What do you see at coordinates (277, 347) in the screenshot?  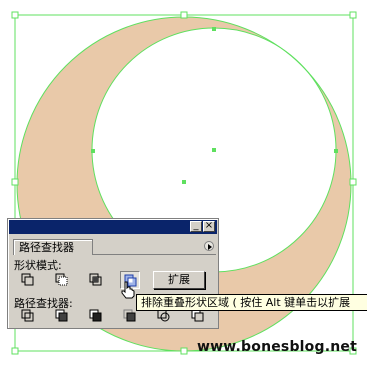 I see `watermark-text: www.bonesblog.net` at bounding box center [277, 347].